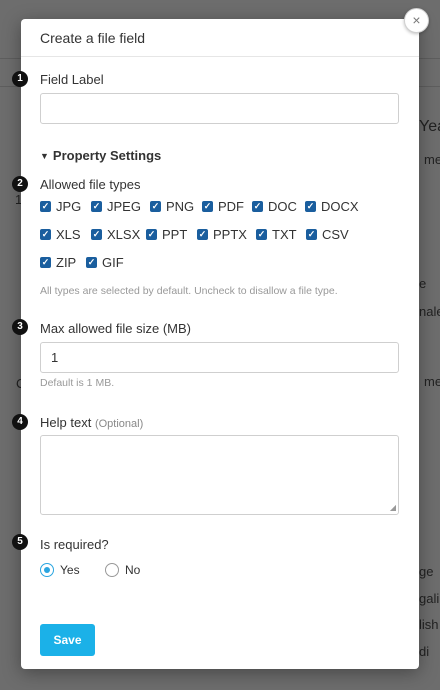 This screenshot has height=690, width=440. I want to click on checkbox-xlsx: ✓ XLSX, so click(115, 234).